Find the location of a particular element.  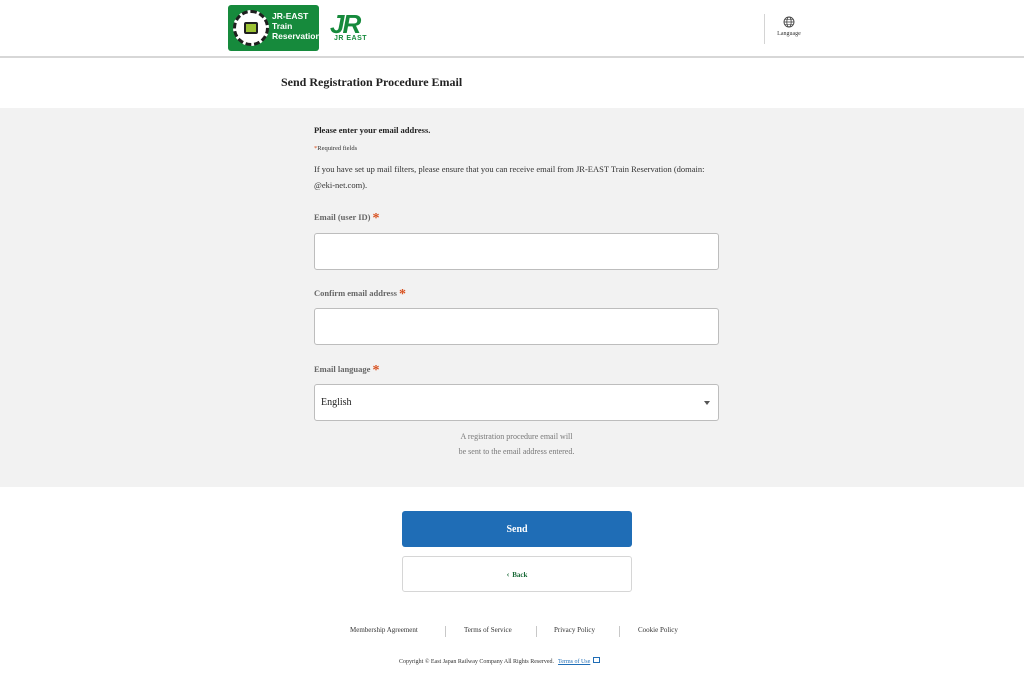

external-link-icon is located at coordinates (597, 660).